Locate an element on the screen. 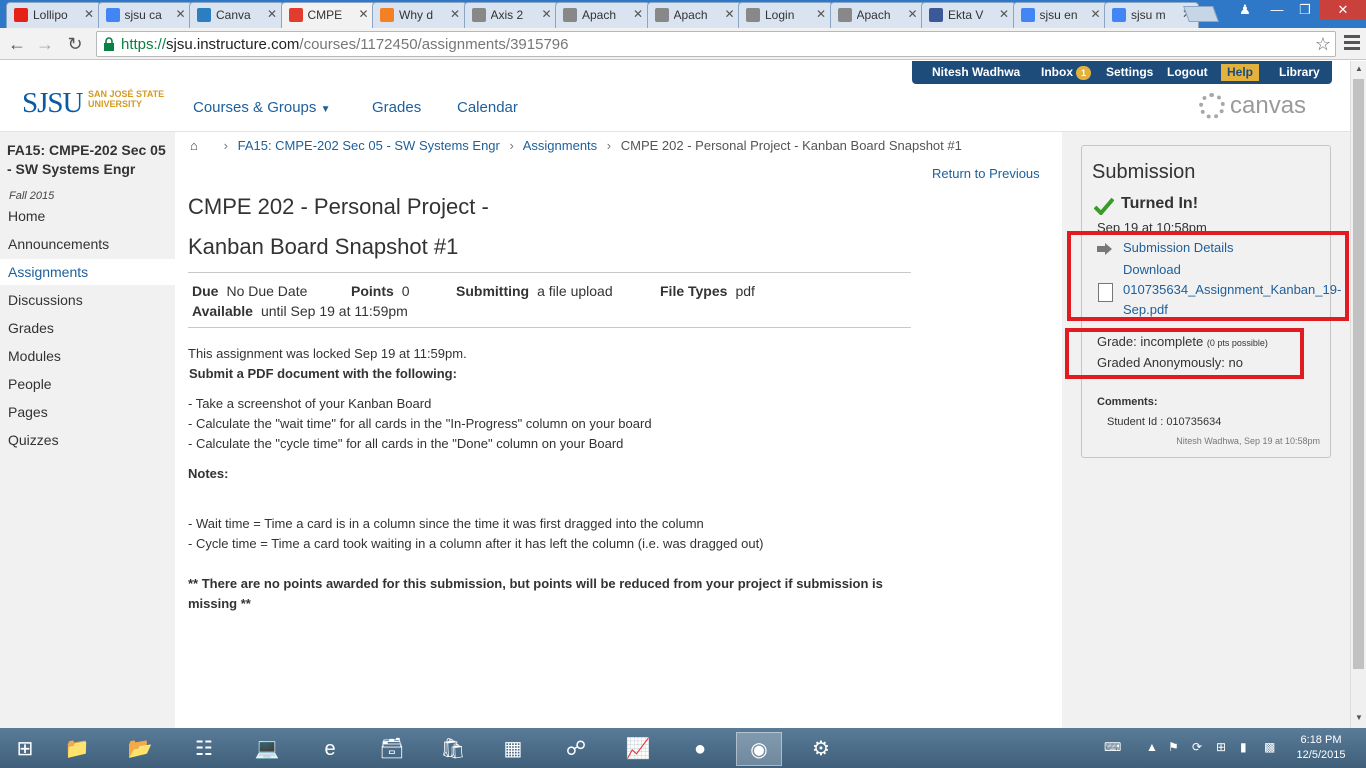 The width and height of the screenshot is (1366, 768). reload-icon: ↻ is located at coordinates (75, 44).